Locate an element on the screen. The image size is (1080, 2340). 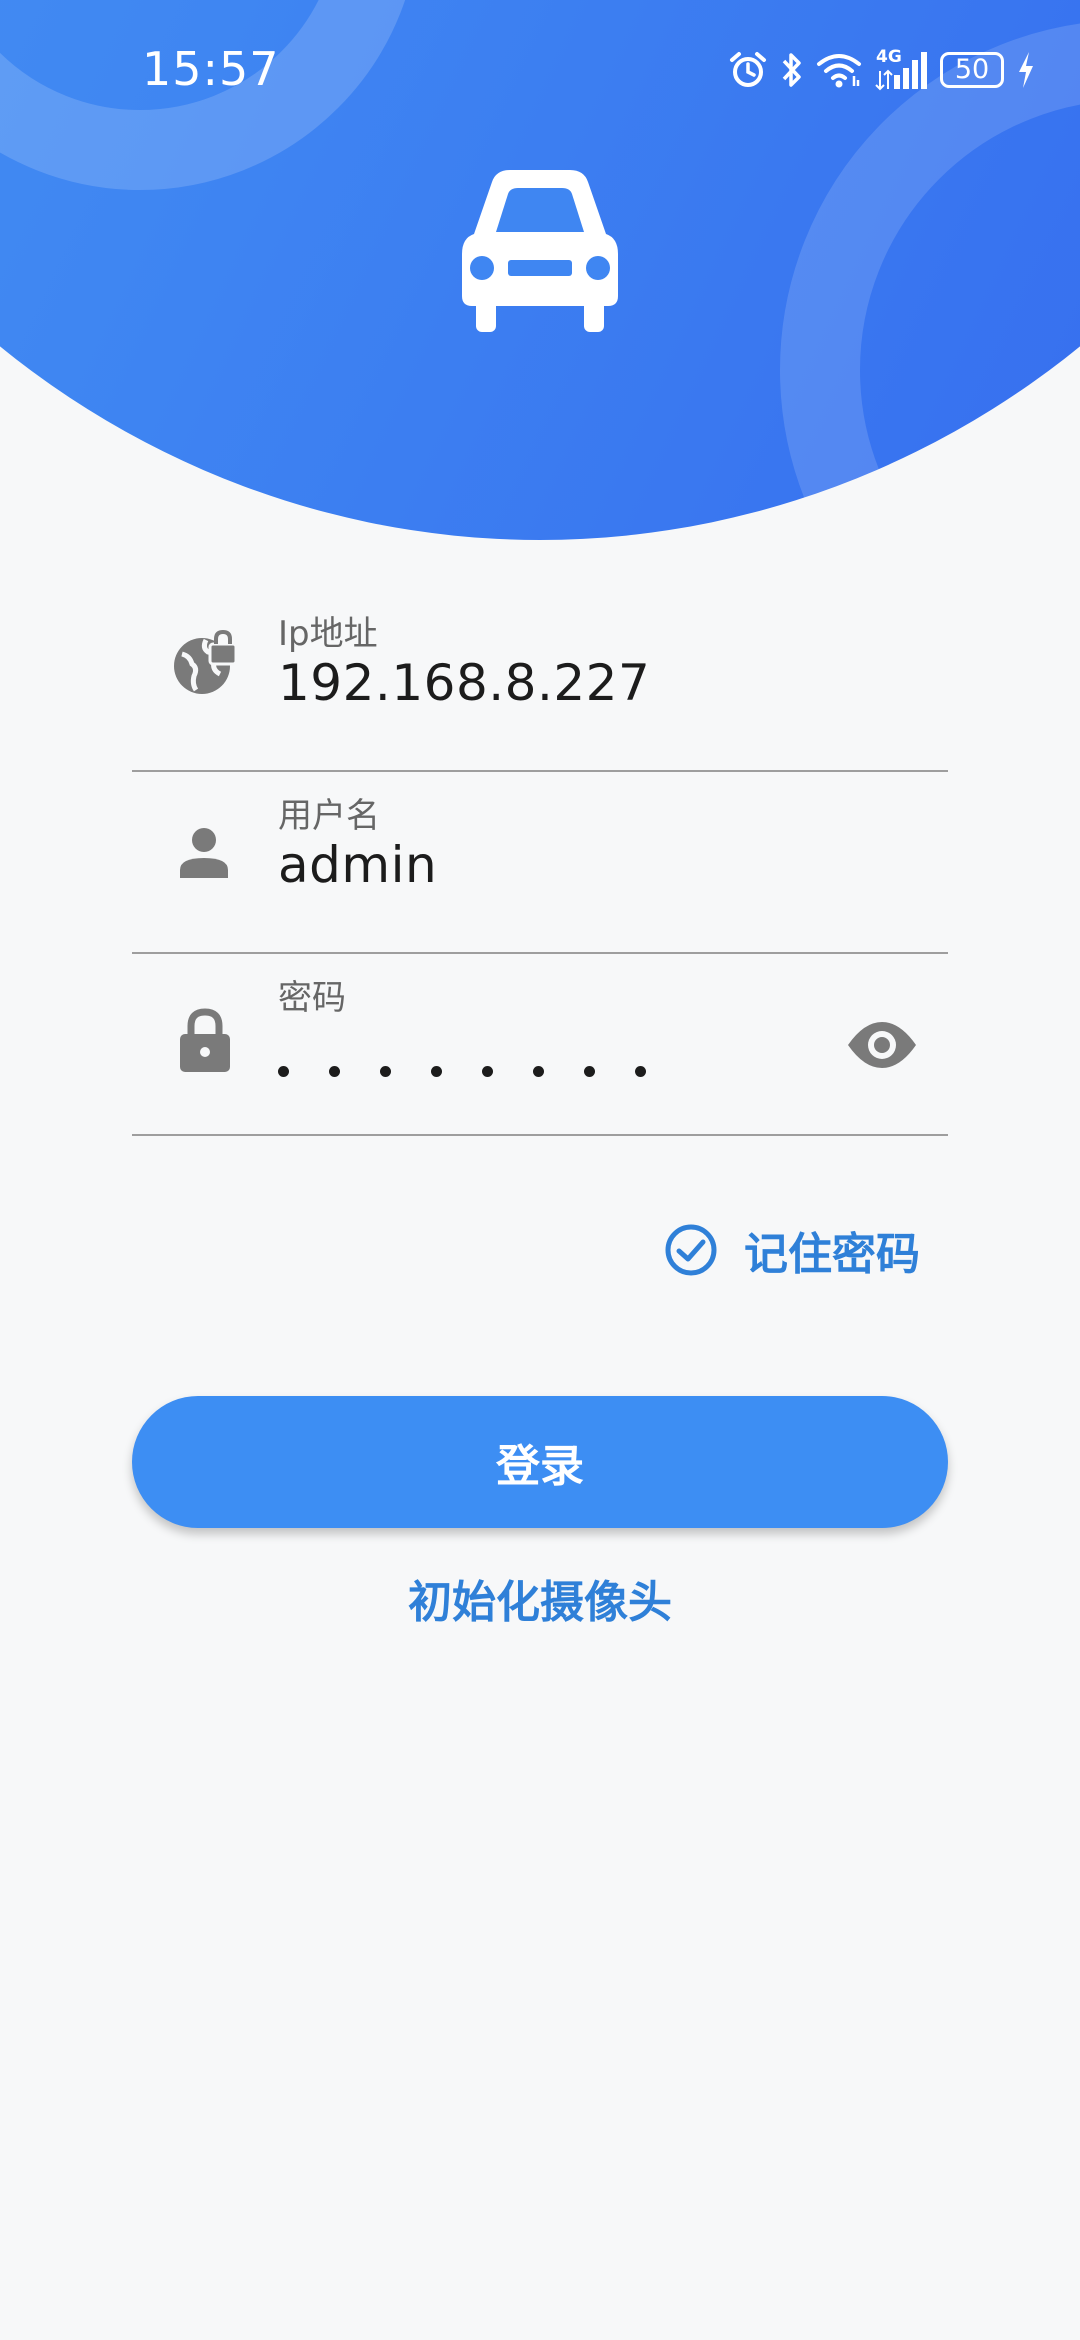
check-circle-icon is located at coordinates (691, 1250).